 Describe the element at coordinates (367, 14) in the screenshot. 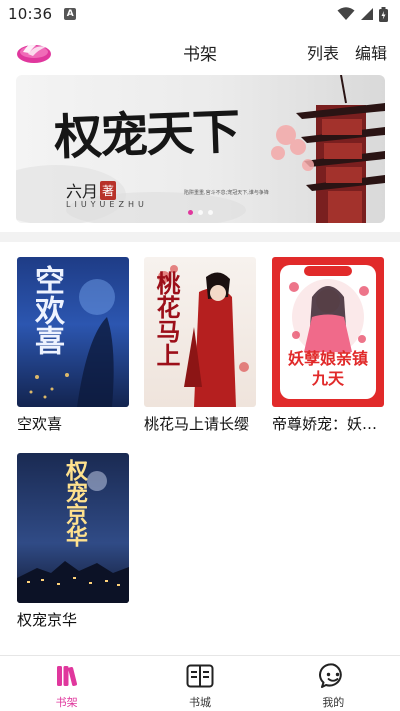

I see `signal-icon` at that location.